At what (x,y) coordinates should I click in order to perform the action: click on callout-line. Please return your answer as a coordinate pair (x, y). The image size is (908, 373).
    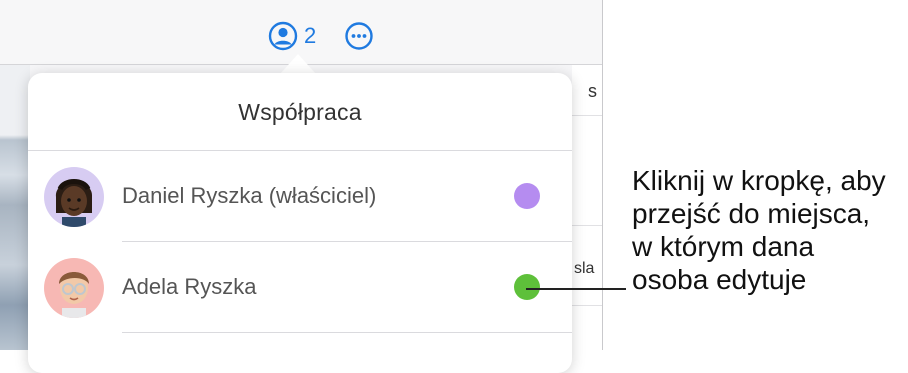
    Looking at the image, I should click on (576, 289).